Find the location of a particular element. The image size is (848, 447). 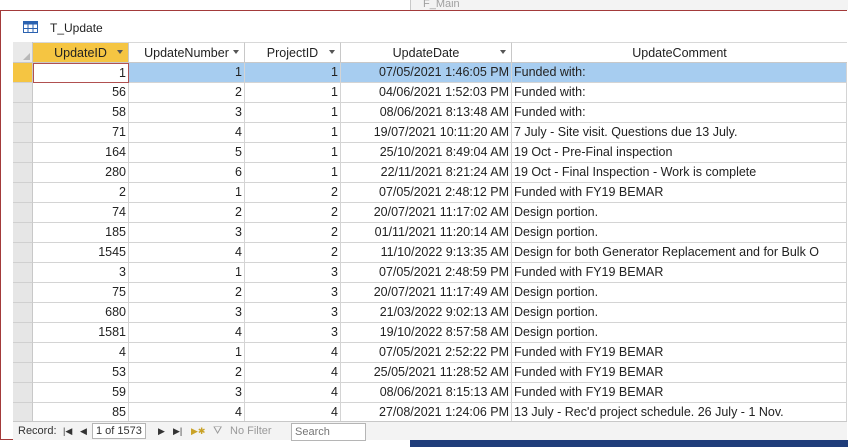

column-header-projectid: ProjectID is located at coordinates (293, 52).